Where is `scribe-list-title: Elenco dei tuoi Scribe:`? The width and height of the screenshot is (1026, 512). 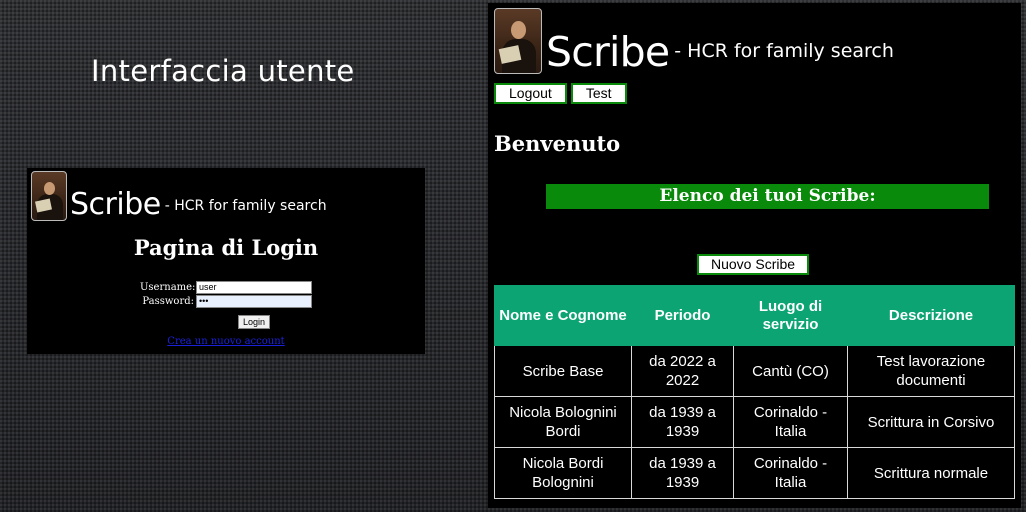
scribe-list-title: Elenco dei tuoi Scribe: is located at coordinates (767, 196).